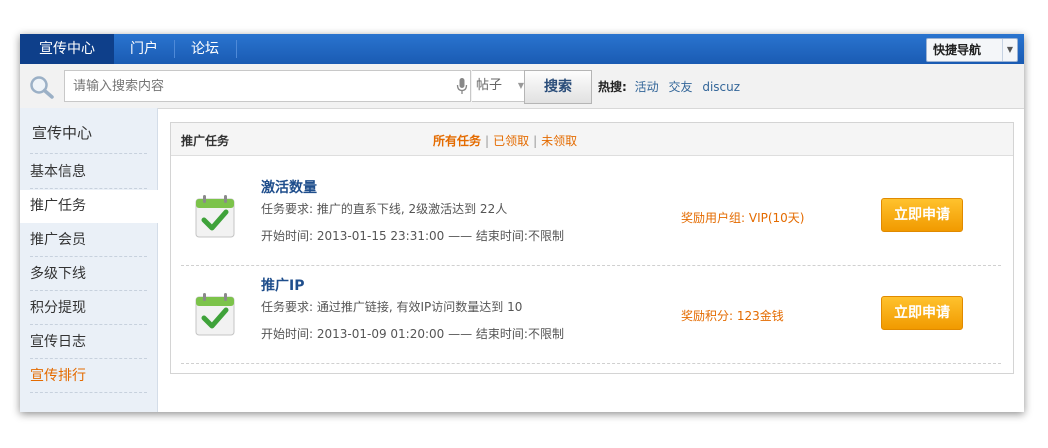 The image size is (1048, 448). What do you see at coordinates (721, 87) in the screenshot?
I see `hot-term-link: discuz` at bounding box center [721, 87].